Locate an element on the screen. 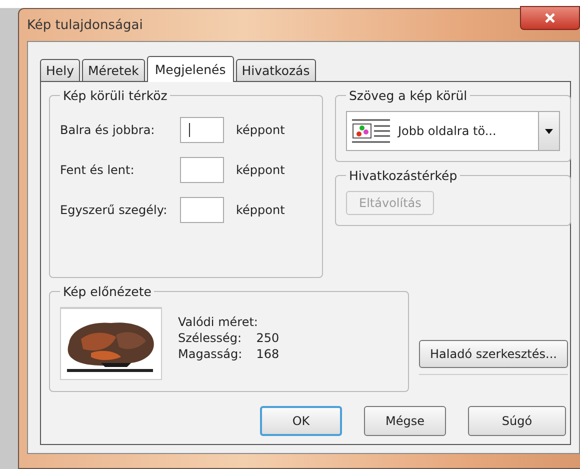 The width and height of the screenshot is (580, 469). close-button is located at coordinates (550, 18).